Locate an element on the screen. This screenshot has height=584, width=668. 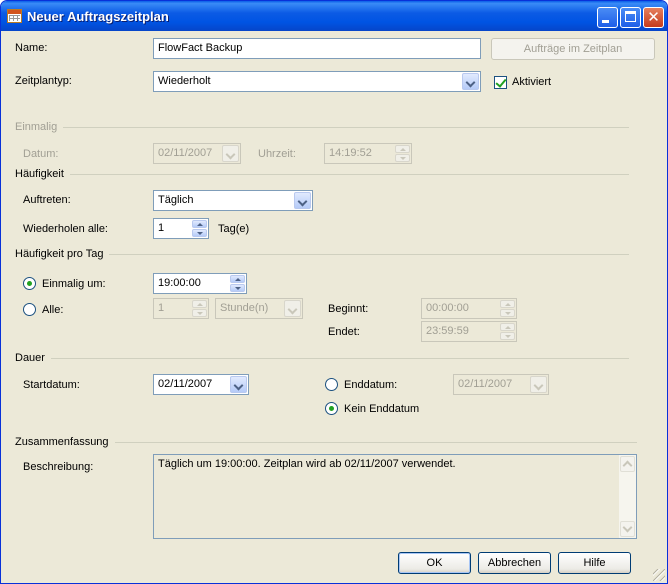
close-icon: ✕ is located at coordinates (653, 17).